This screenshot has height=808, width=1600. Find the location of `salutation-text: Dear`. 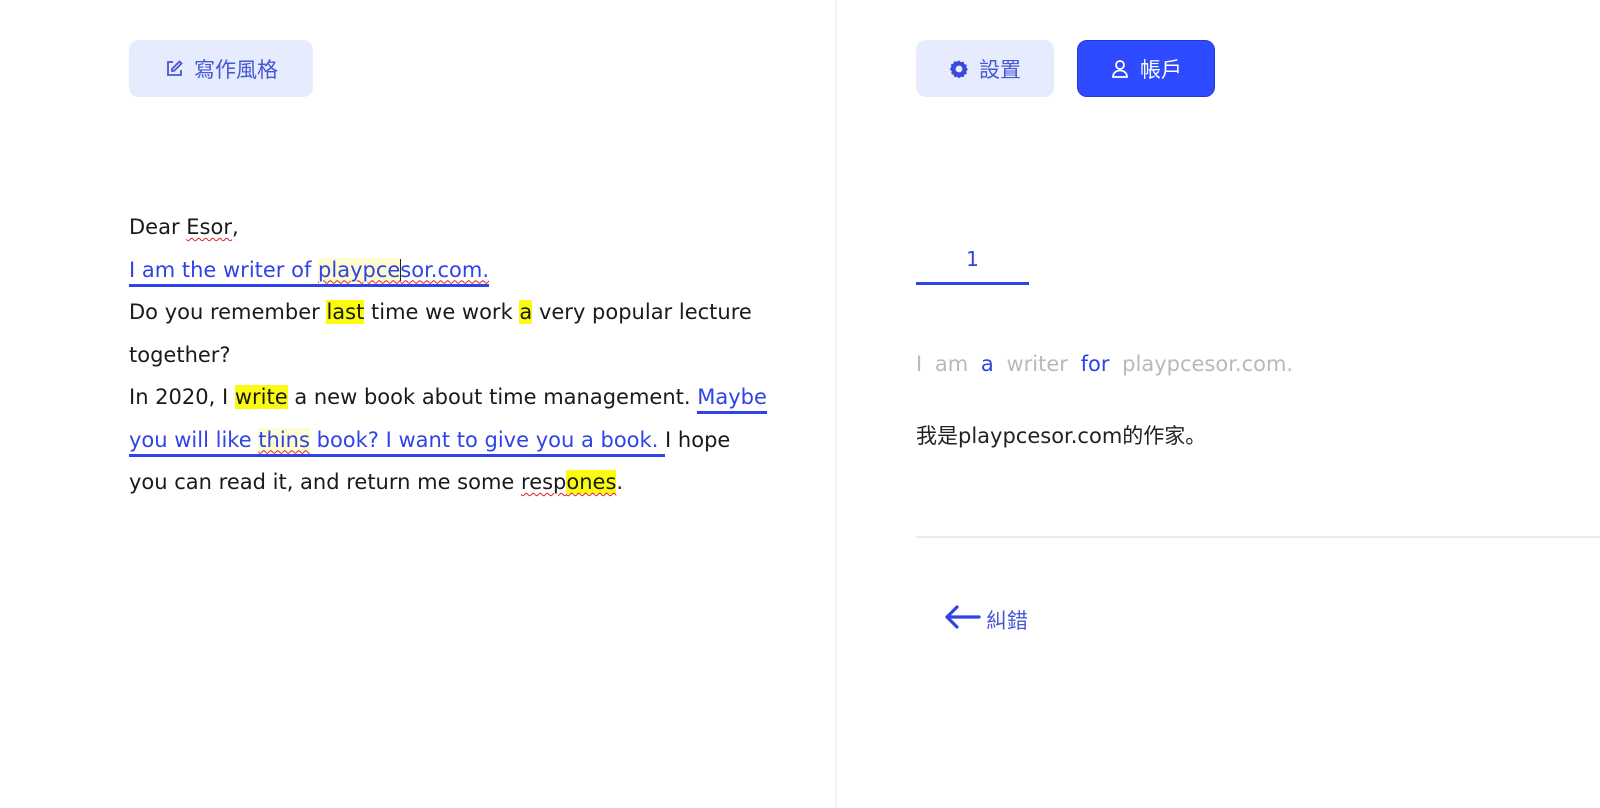

salutation-text: Dear is located at coordinates (158, 227).